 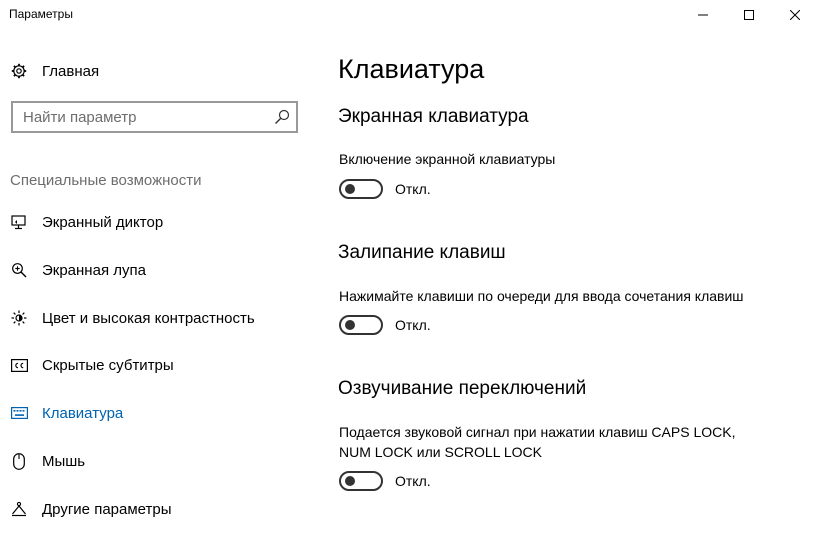 What do you see at coordinates (155, 270) in the screenshot?
I see `sidebar-item-magnifier: Экранная лупа` at bounding box center [155, 270].